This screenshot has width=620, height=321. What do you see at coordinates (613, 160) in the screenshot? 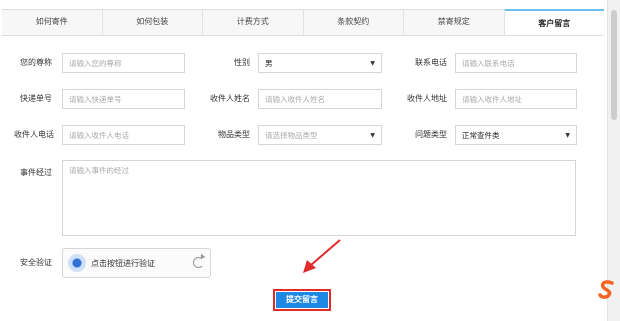
I see `scrollbar` at bounding box center [613, 160].